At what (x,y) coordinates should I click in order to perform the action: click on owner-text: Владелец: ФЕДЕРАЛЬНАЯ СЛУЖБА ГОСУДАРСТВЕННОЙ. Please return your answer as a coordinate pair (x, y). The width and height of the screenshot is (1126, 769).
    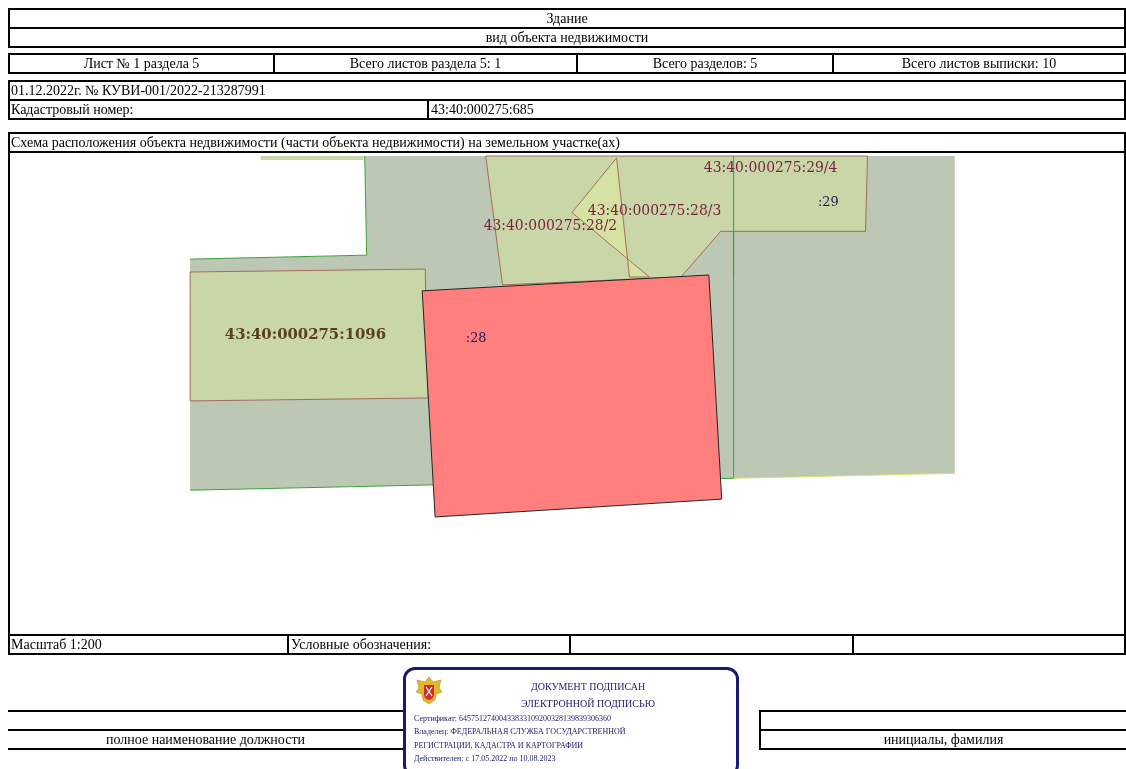
    Looking at the image, I should click on (520, 732).